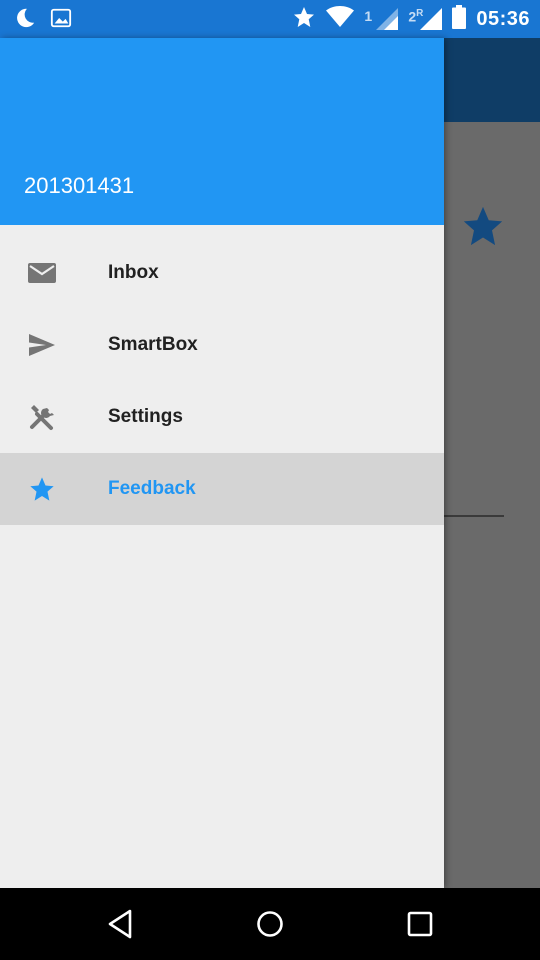 Image resolution: width=540 pixels, height=960 pixels. I want to click on moon-icon, so click(25, 20).